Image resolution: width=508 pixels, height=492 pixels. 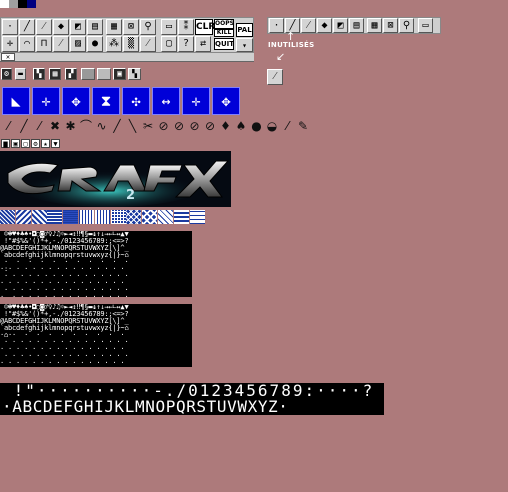 What do you see at coordinates (148, 44) in the screenshot?
I see `pipette-icon: ⁄` at bounding box center [148, 44].